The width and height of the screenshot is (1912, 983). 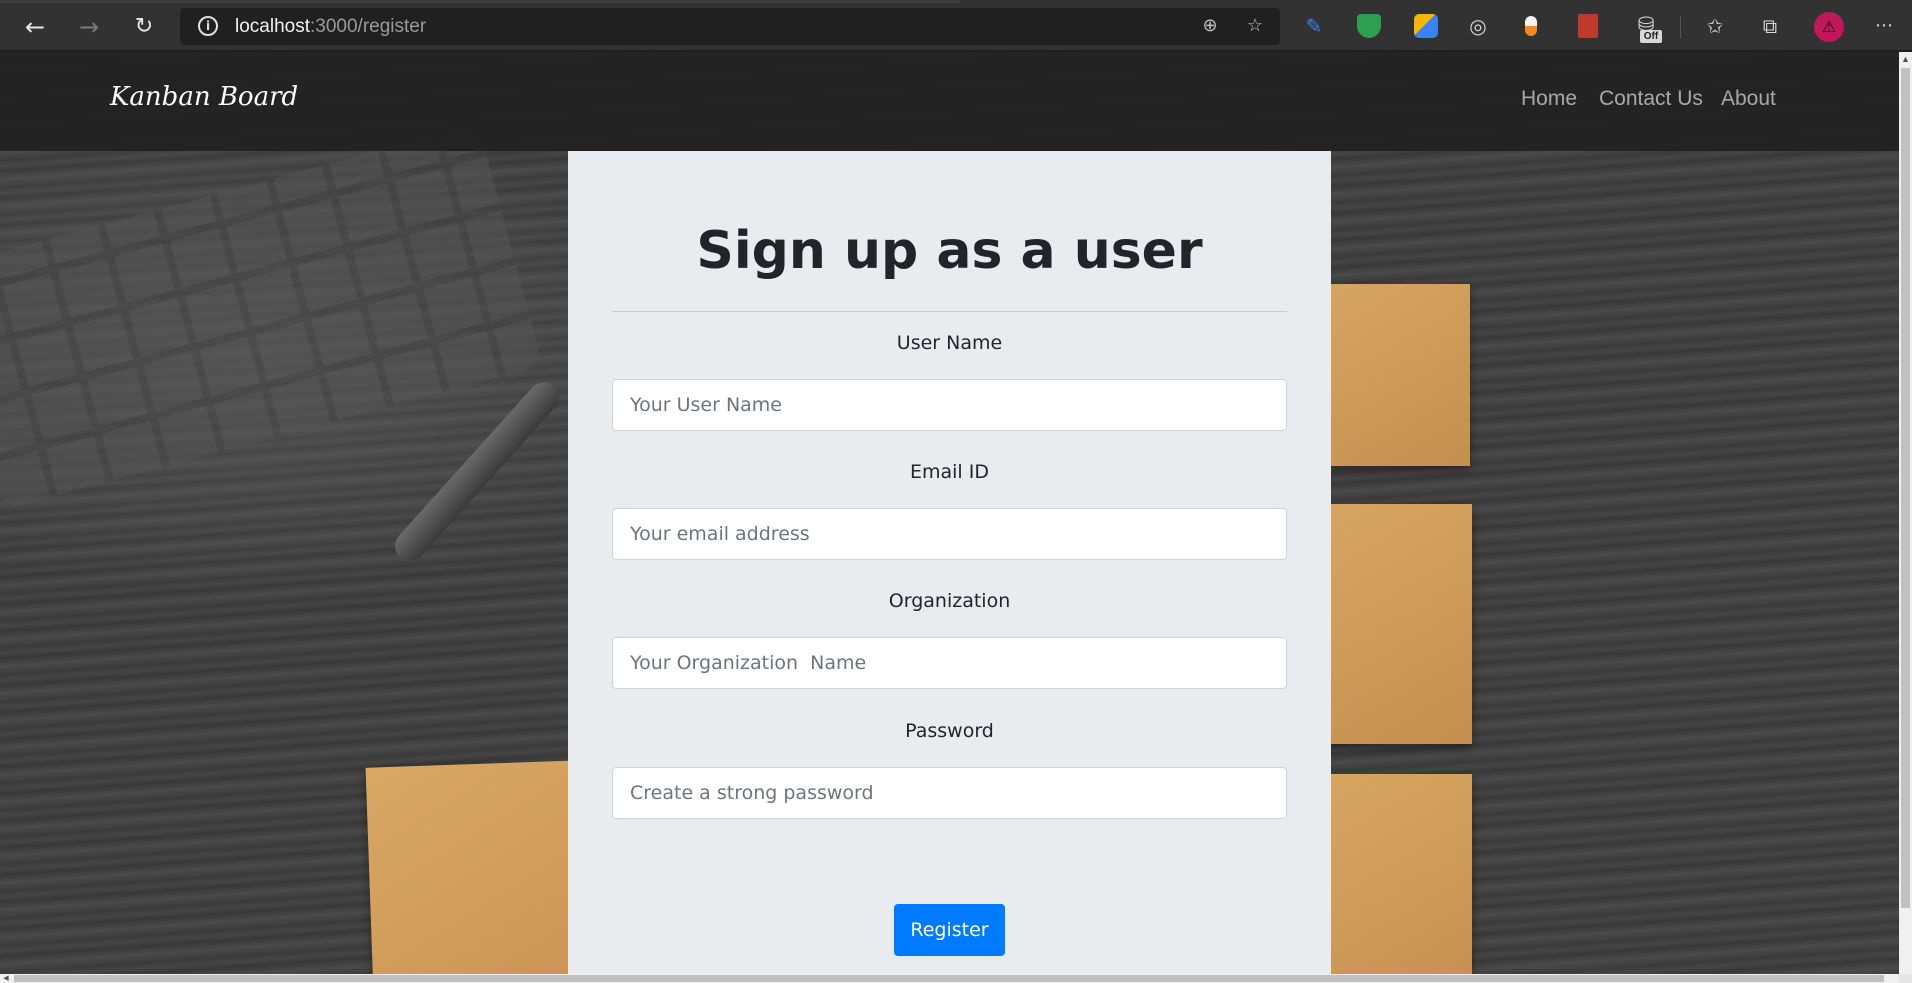 I want to click on organization-input, so click(x=949, y=663).